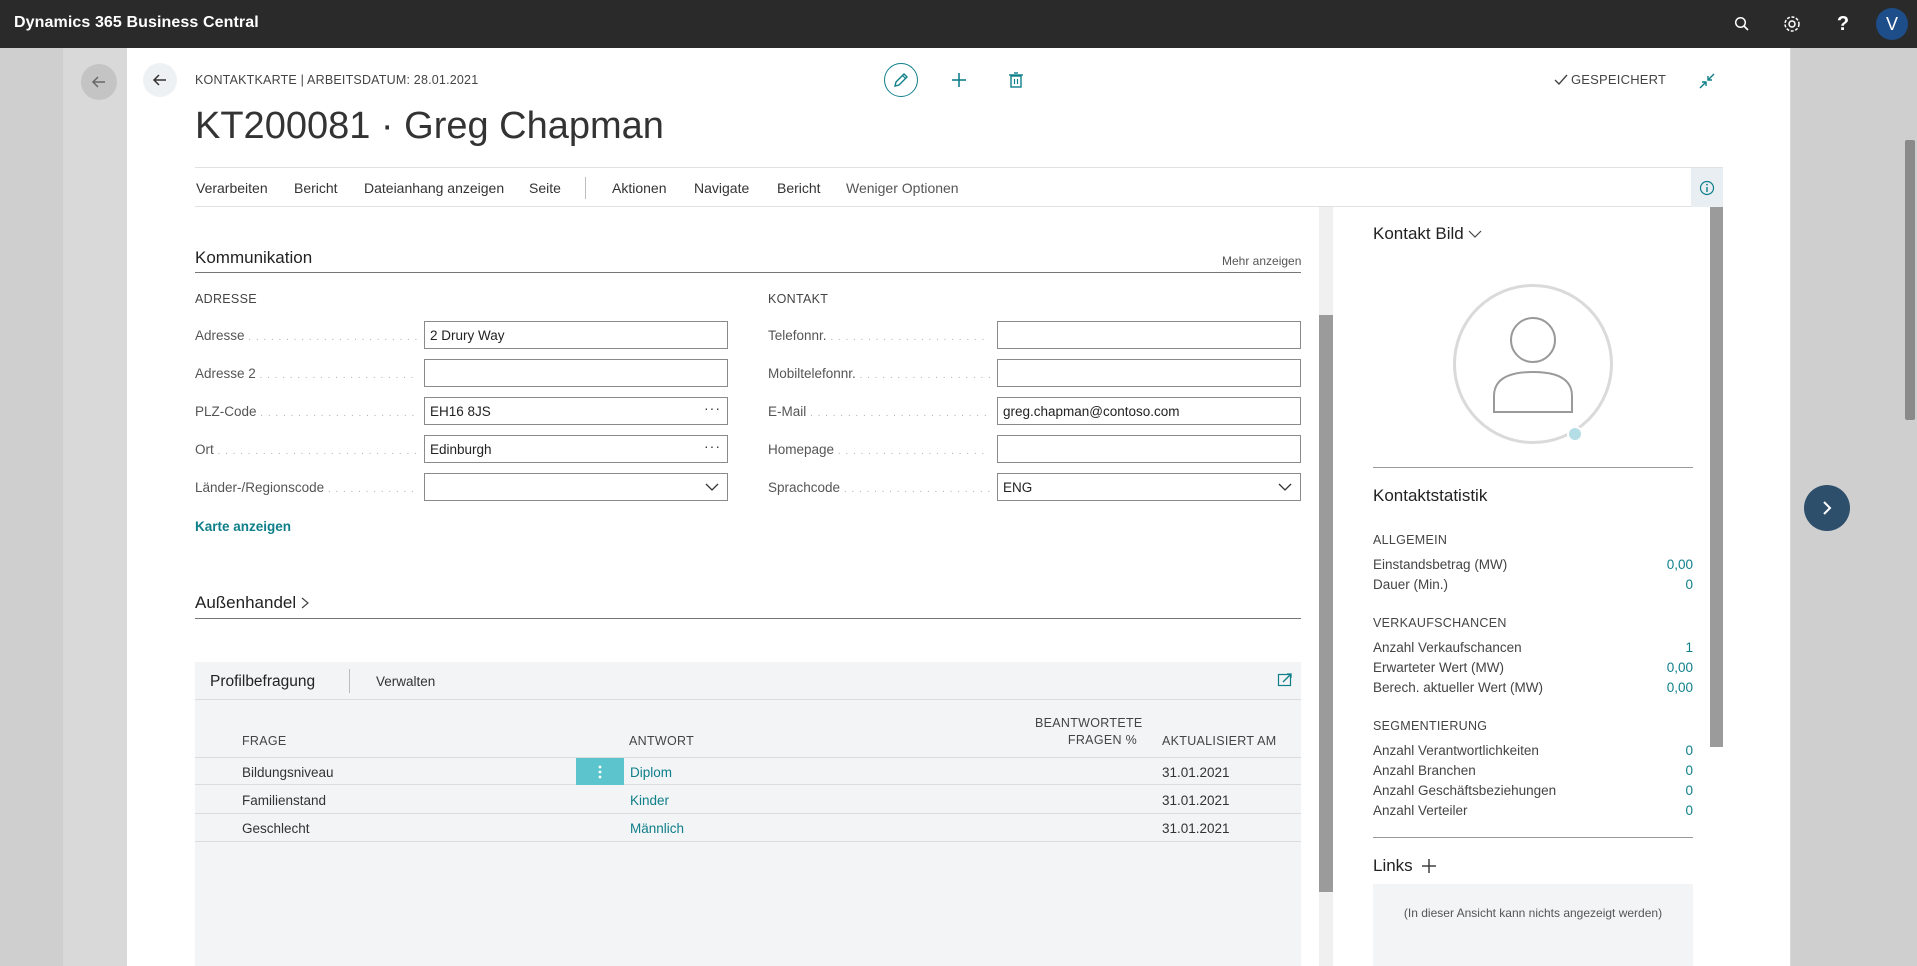 This screenshot has height=966, width=1917. What do you see at coordinates (649, 800) in the screenshot?
I see `answer-cell: Kinder` at bounding box center [649, 800].